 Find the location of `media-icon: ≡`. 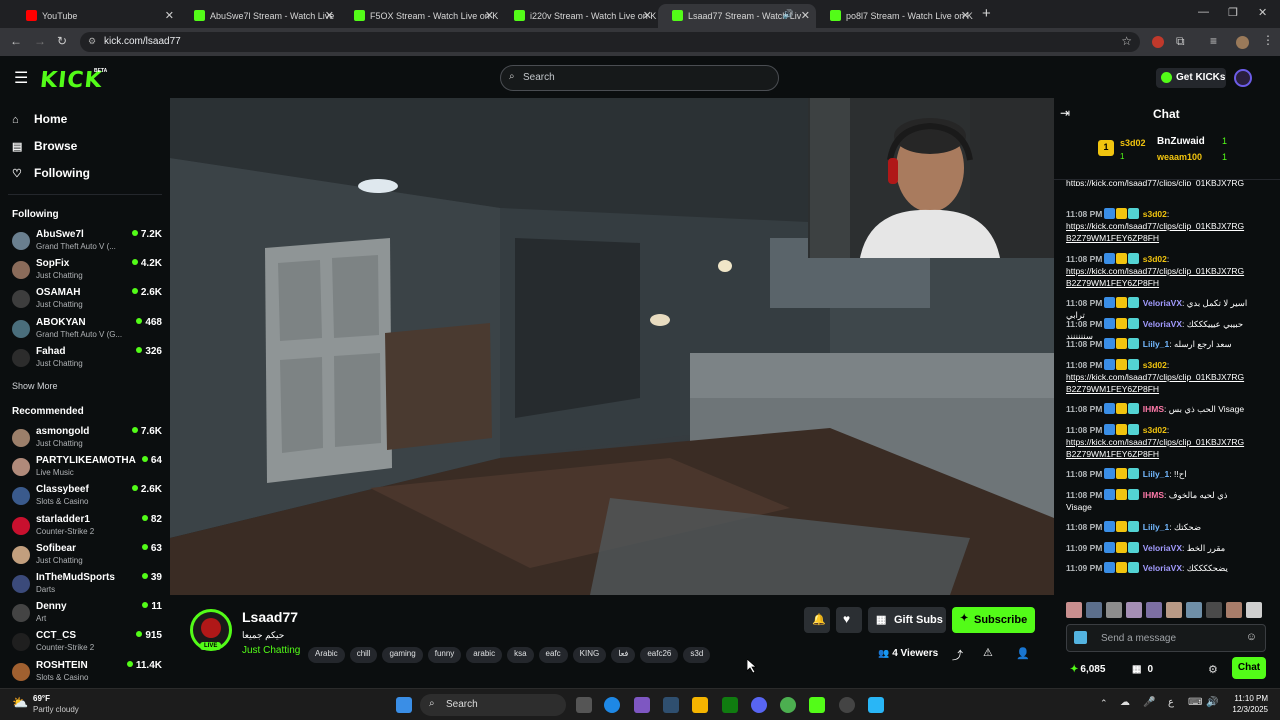

media-icon: ≡ is located at coordinates (1213, 41).